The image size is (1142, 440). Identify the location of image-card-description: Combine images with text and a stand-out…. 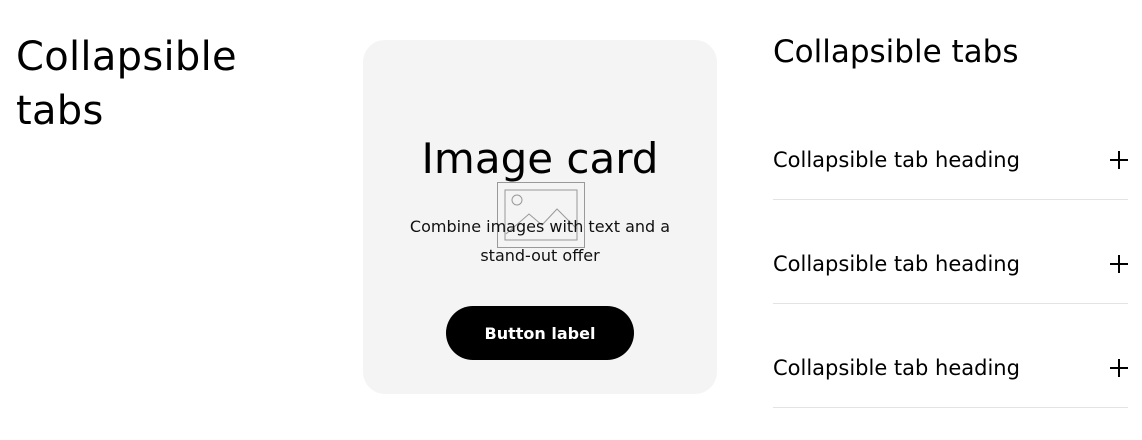
(540, 241).